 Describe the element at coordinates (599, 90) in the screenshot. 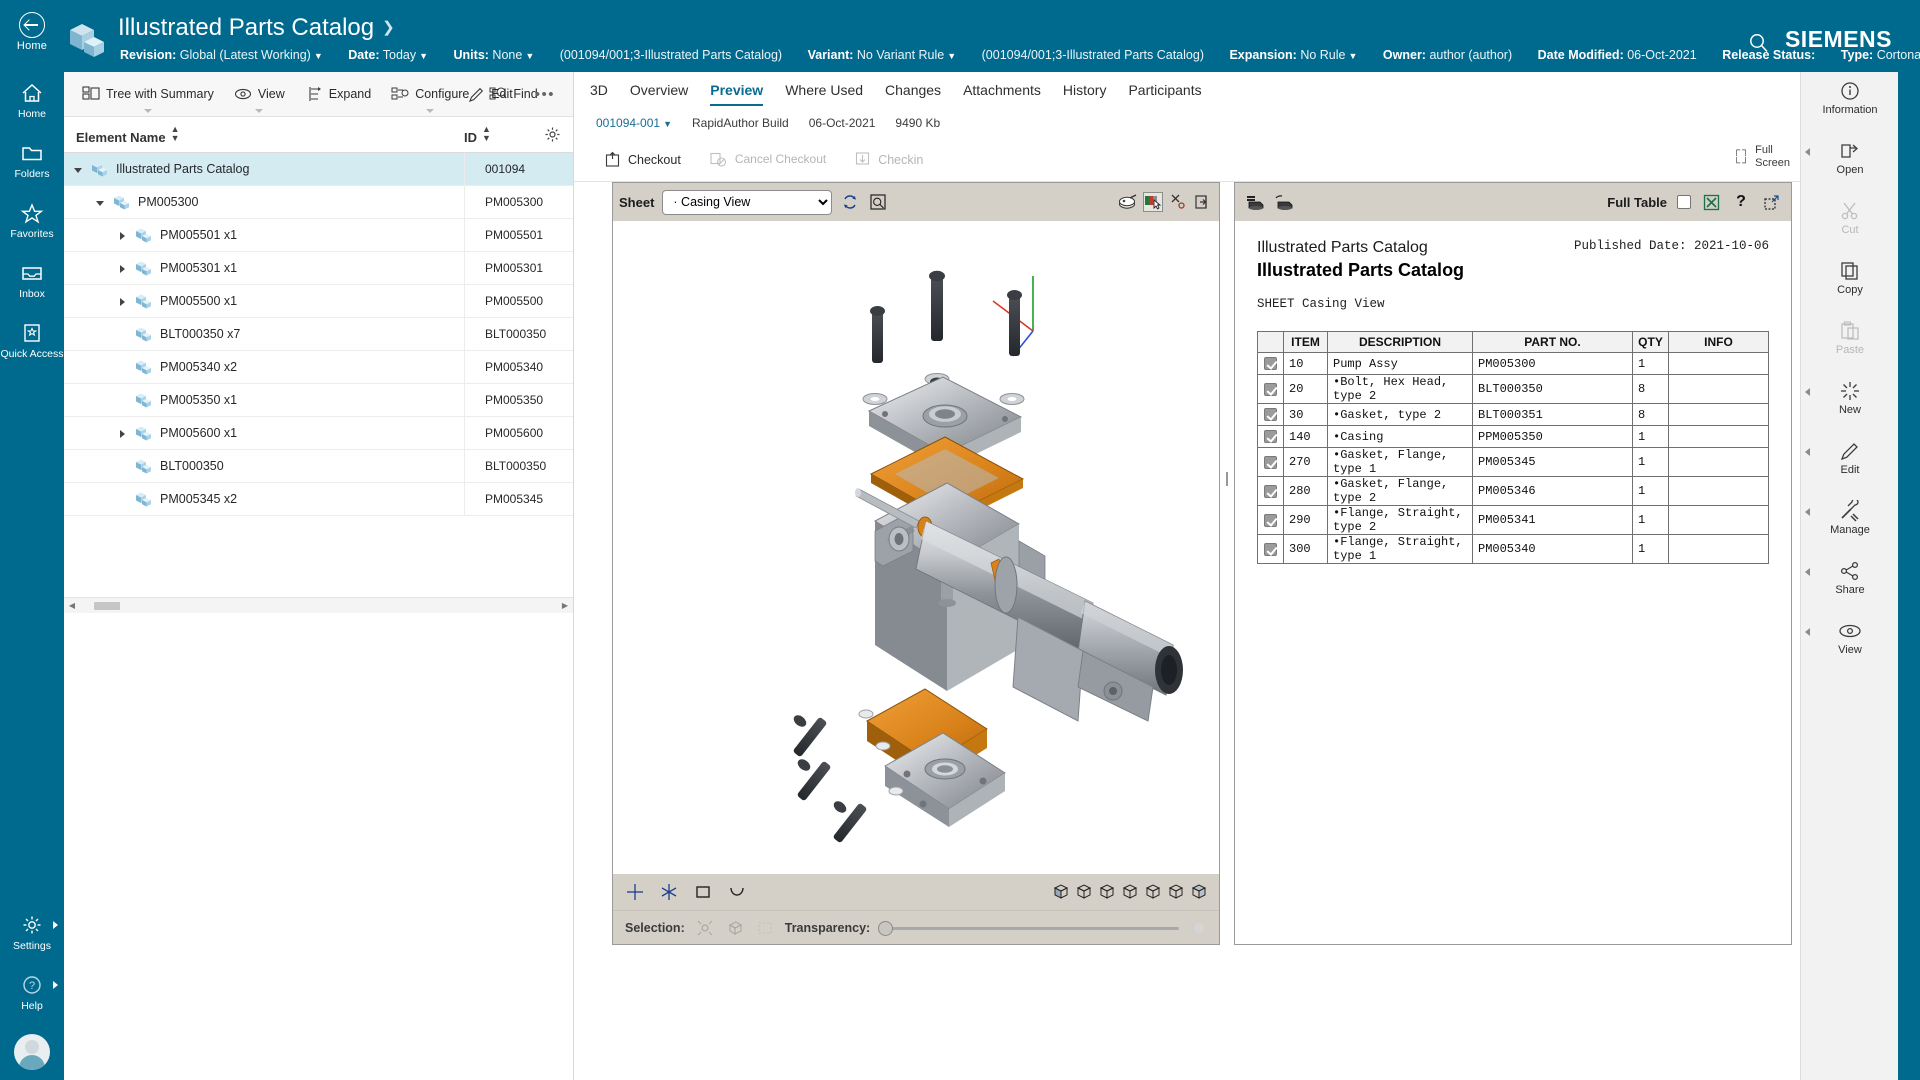

I see `tab-3d: 3D` at that location.